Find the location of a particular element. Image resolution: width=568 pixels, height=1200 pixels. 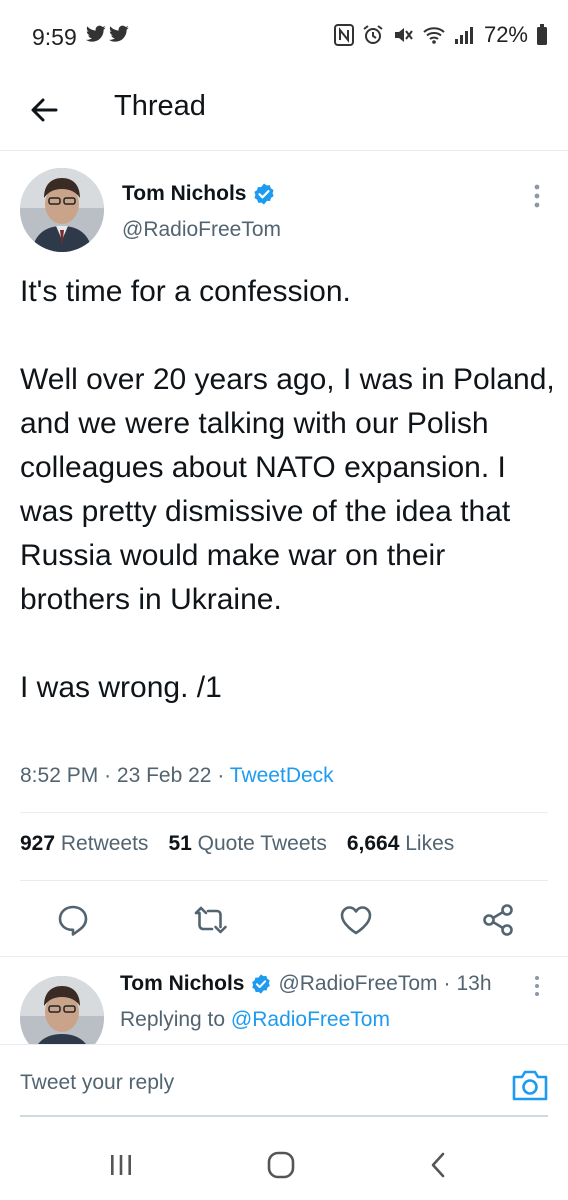

reply-author-name: Tom Nichols is located at coordinates (182, 984).